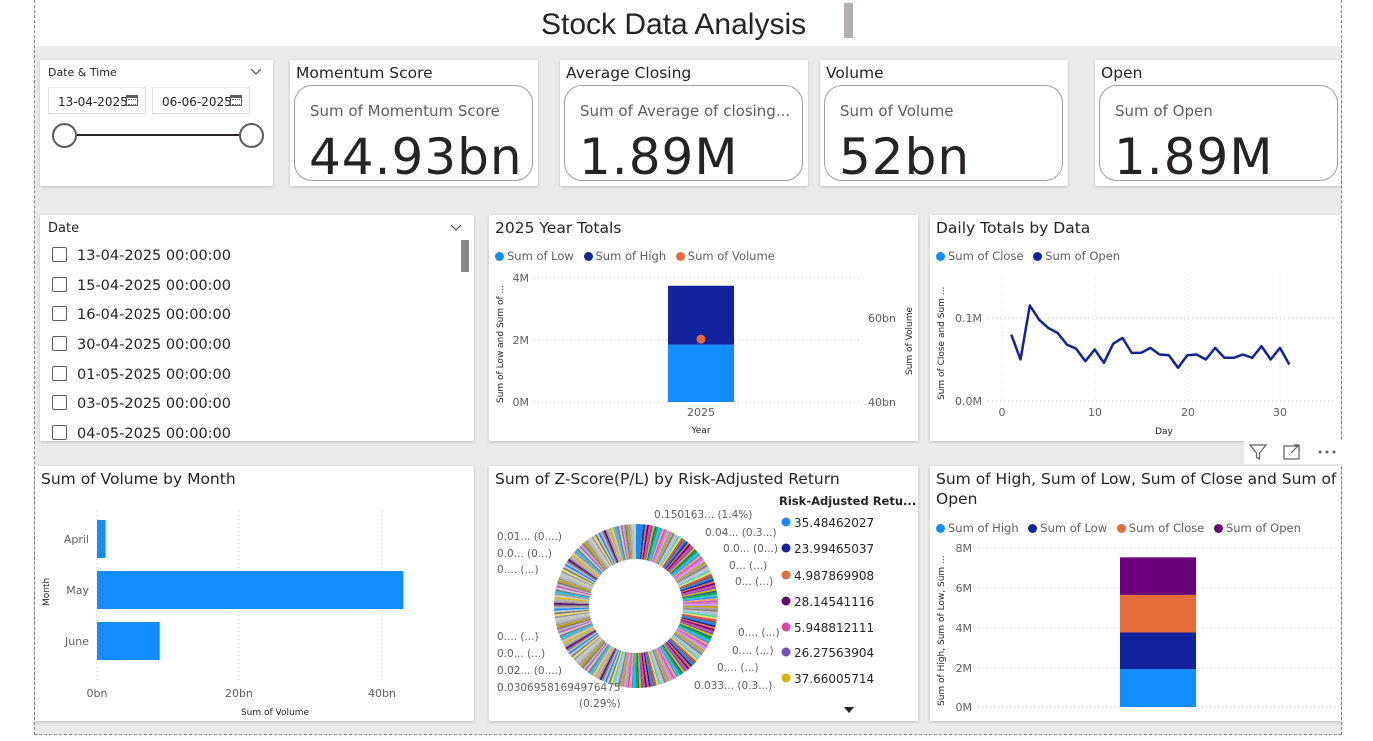 This screenshot has width=1373, height=741. What do you see at coordinates (1158, 688) in the screenshot?
I see `bar-sum-of-high` at bounding box center [1158, 688].